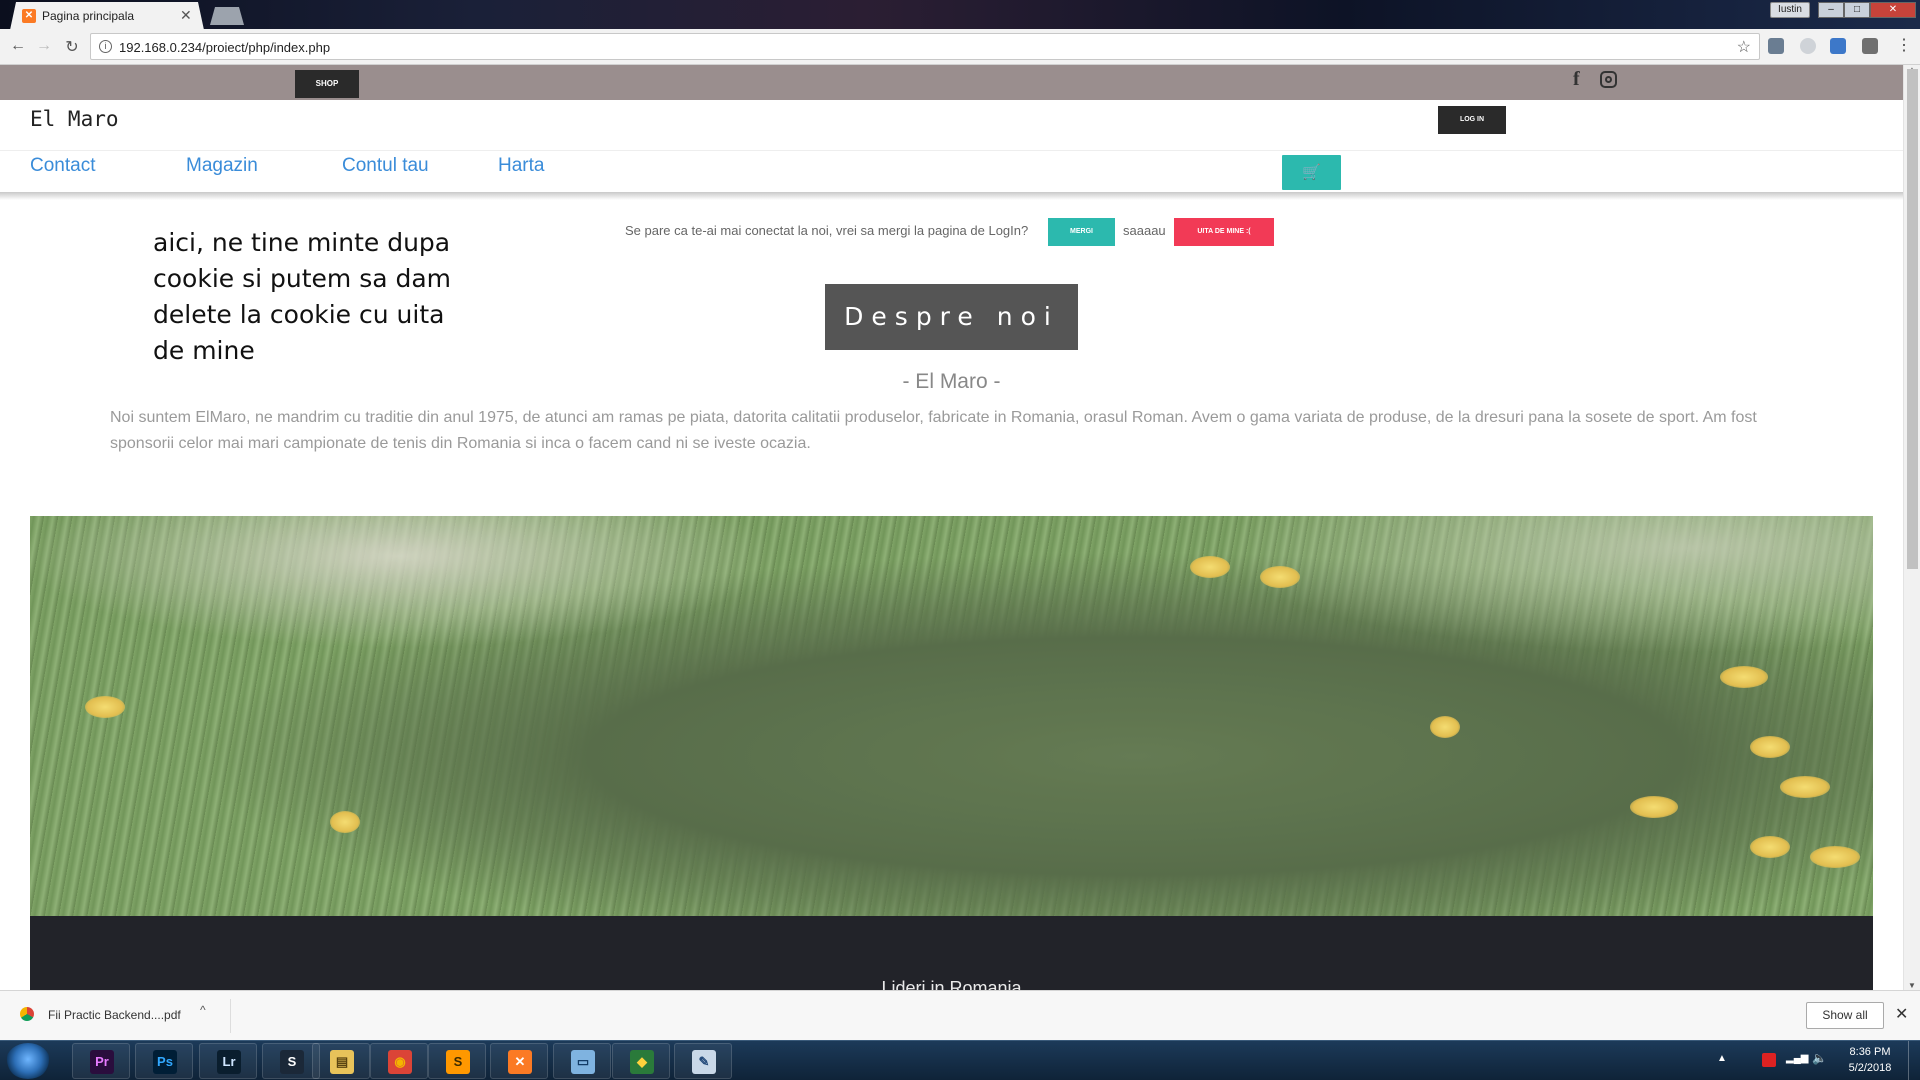  What do you see at coordinates (1831, 10) in the screenshot?
I see `window-minimize-button: –` at bounding box center [1831, 10].